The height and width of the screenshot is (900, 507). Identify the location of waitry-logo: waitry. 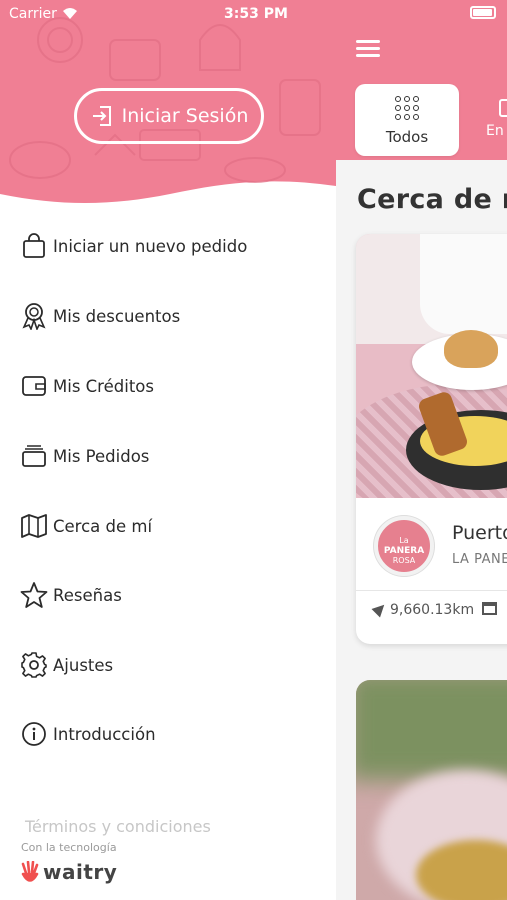
(69, 872).